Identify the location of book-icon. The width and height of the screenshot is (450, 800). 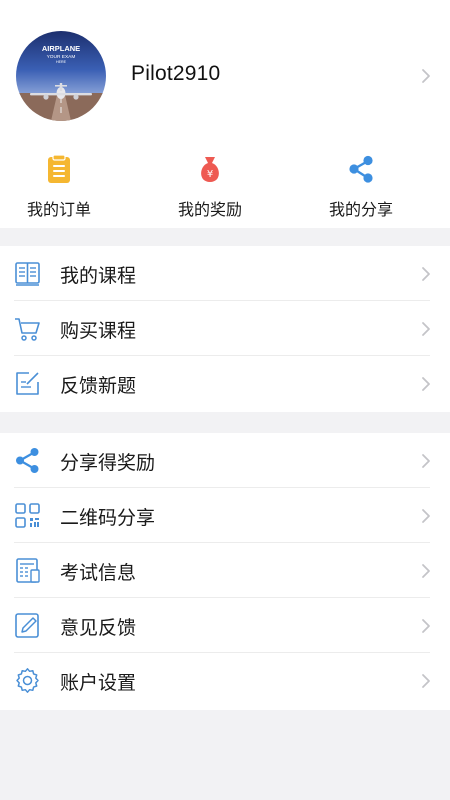
(27, 274).